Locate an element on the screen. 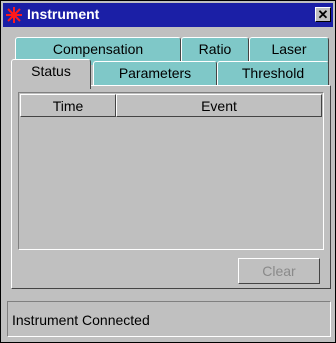  tab-label: Ratio is located at coordinates (215, 49).